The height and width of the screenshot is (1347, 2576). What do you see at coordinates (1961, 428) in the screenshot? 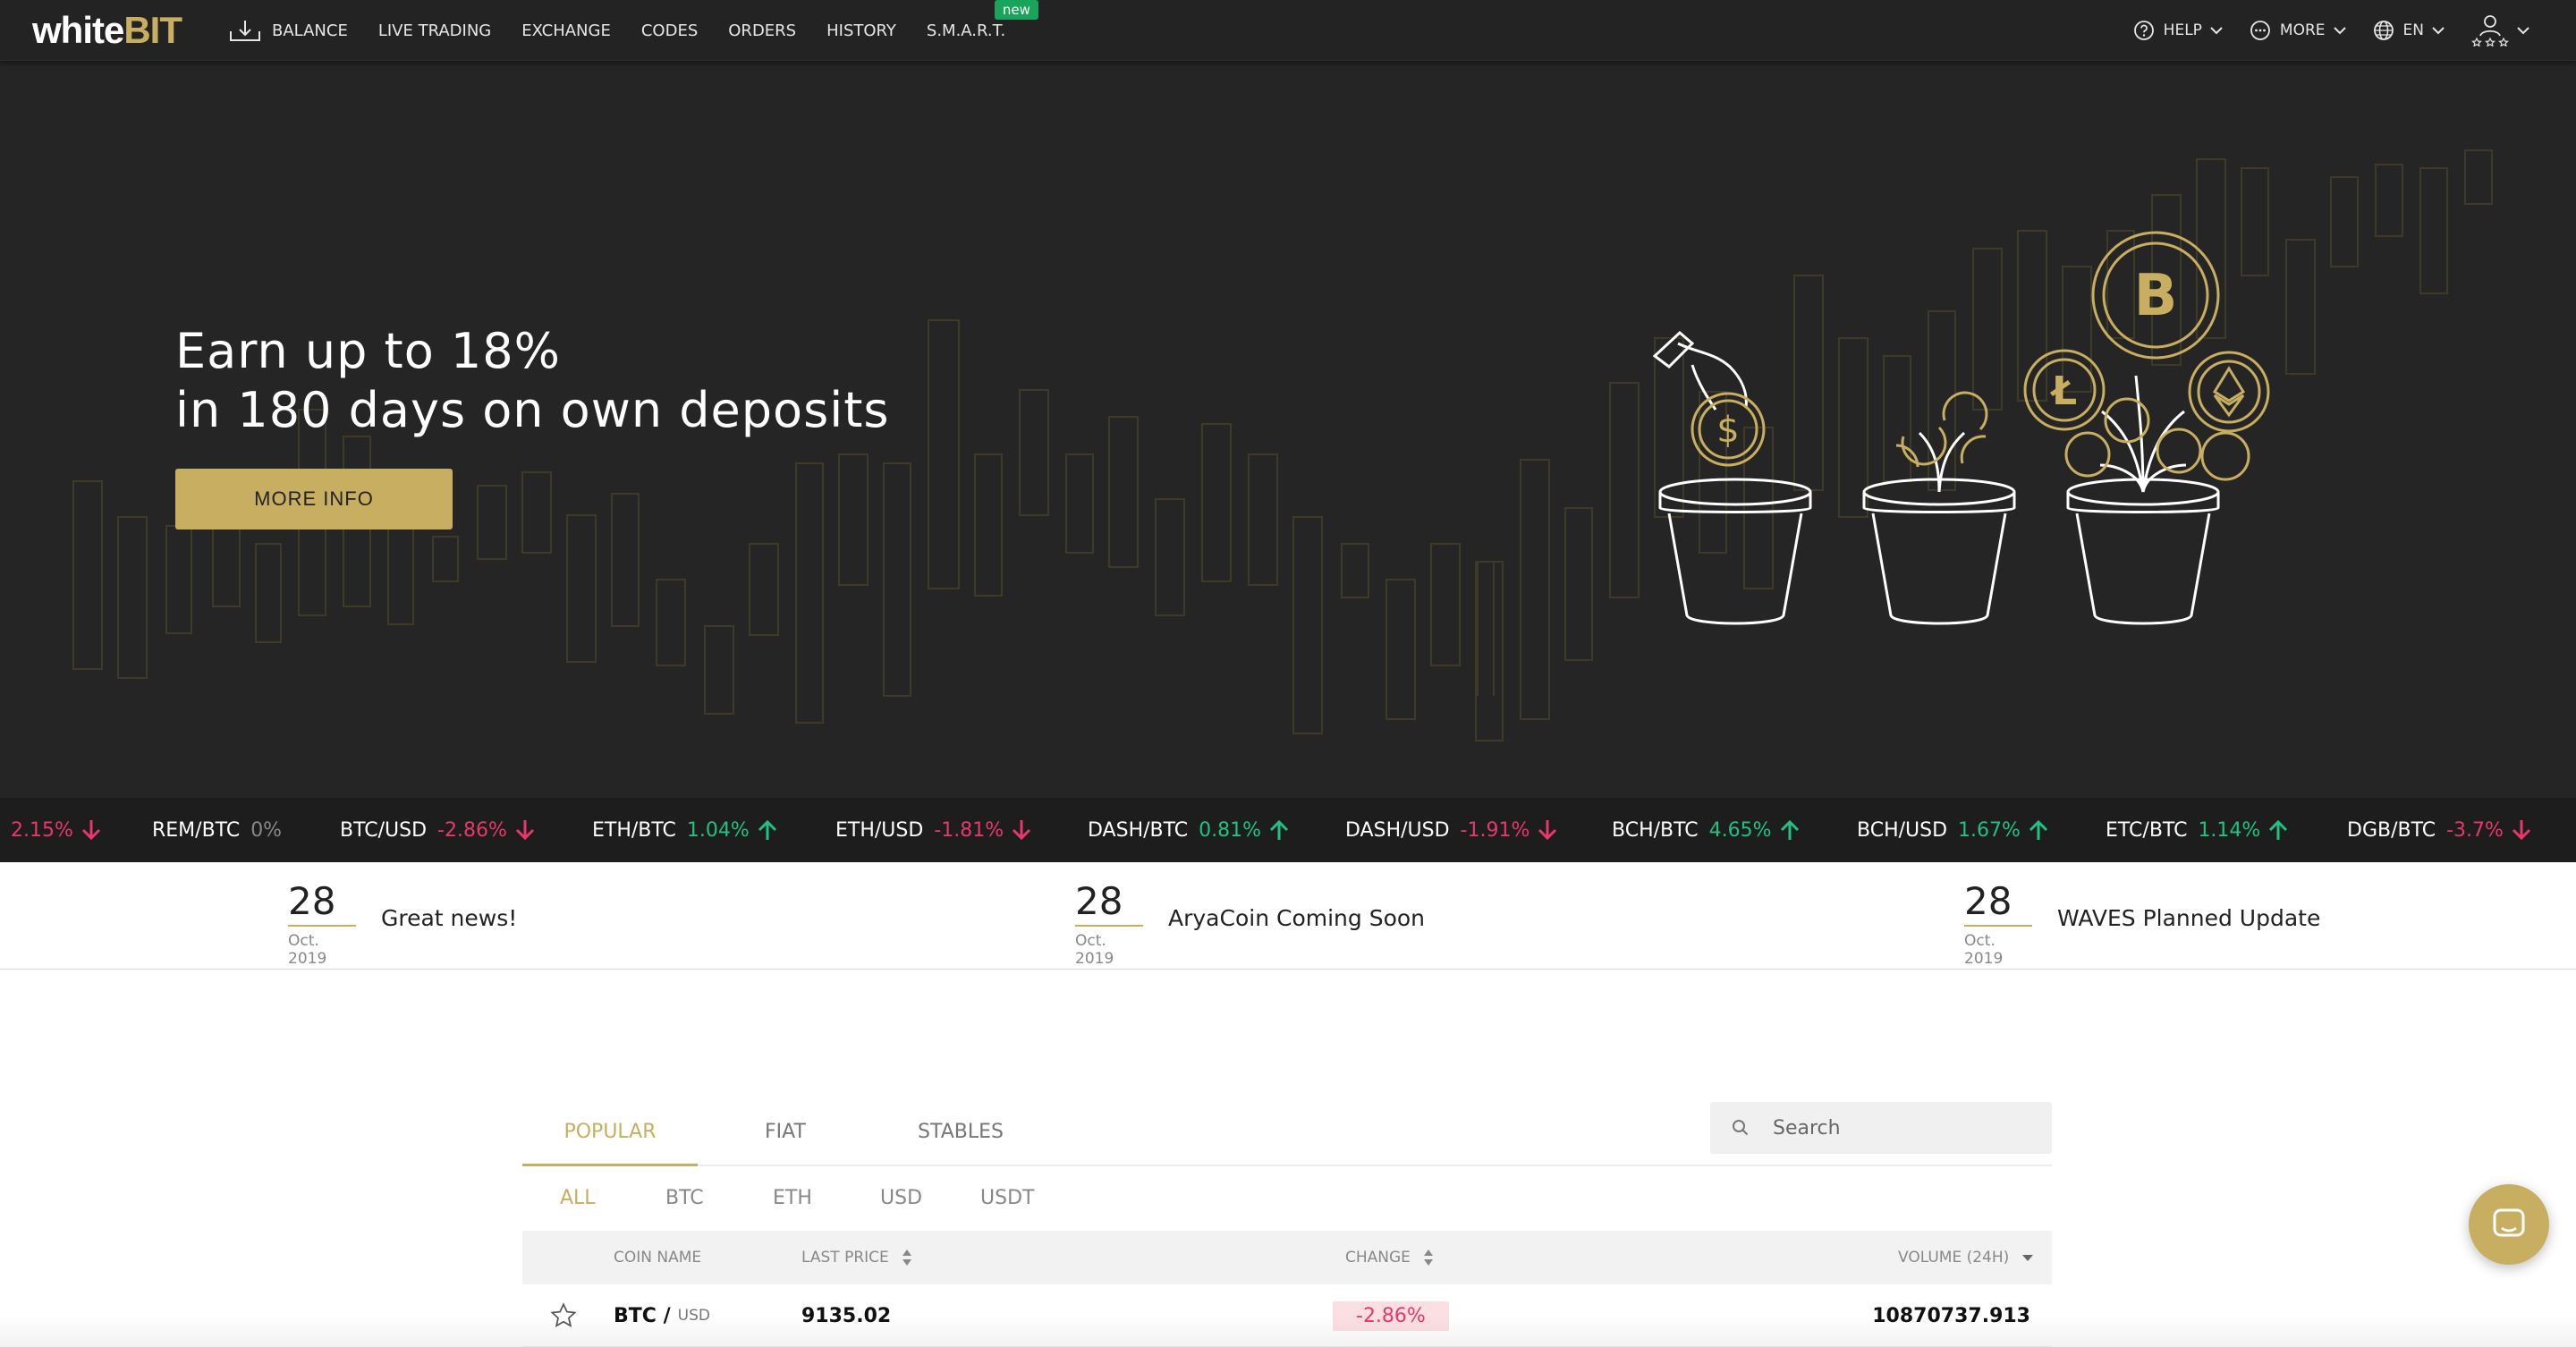
I see `crypto-plants-illustration: $ B Ł` at bounding box center [1961, 428].